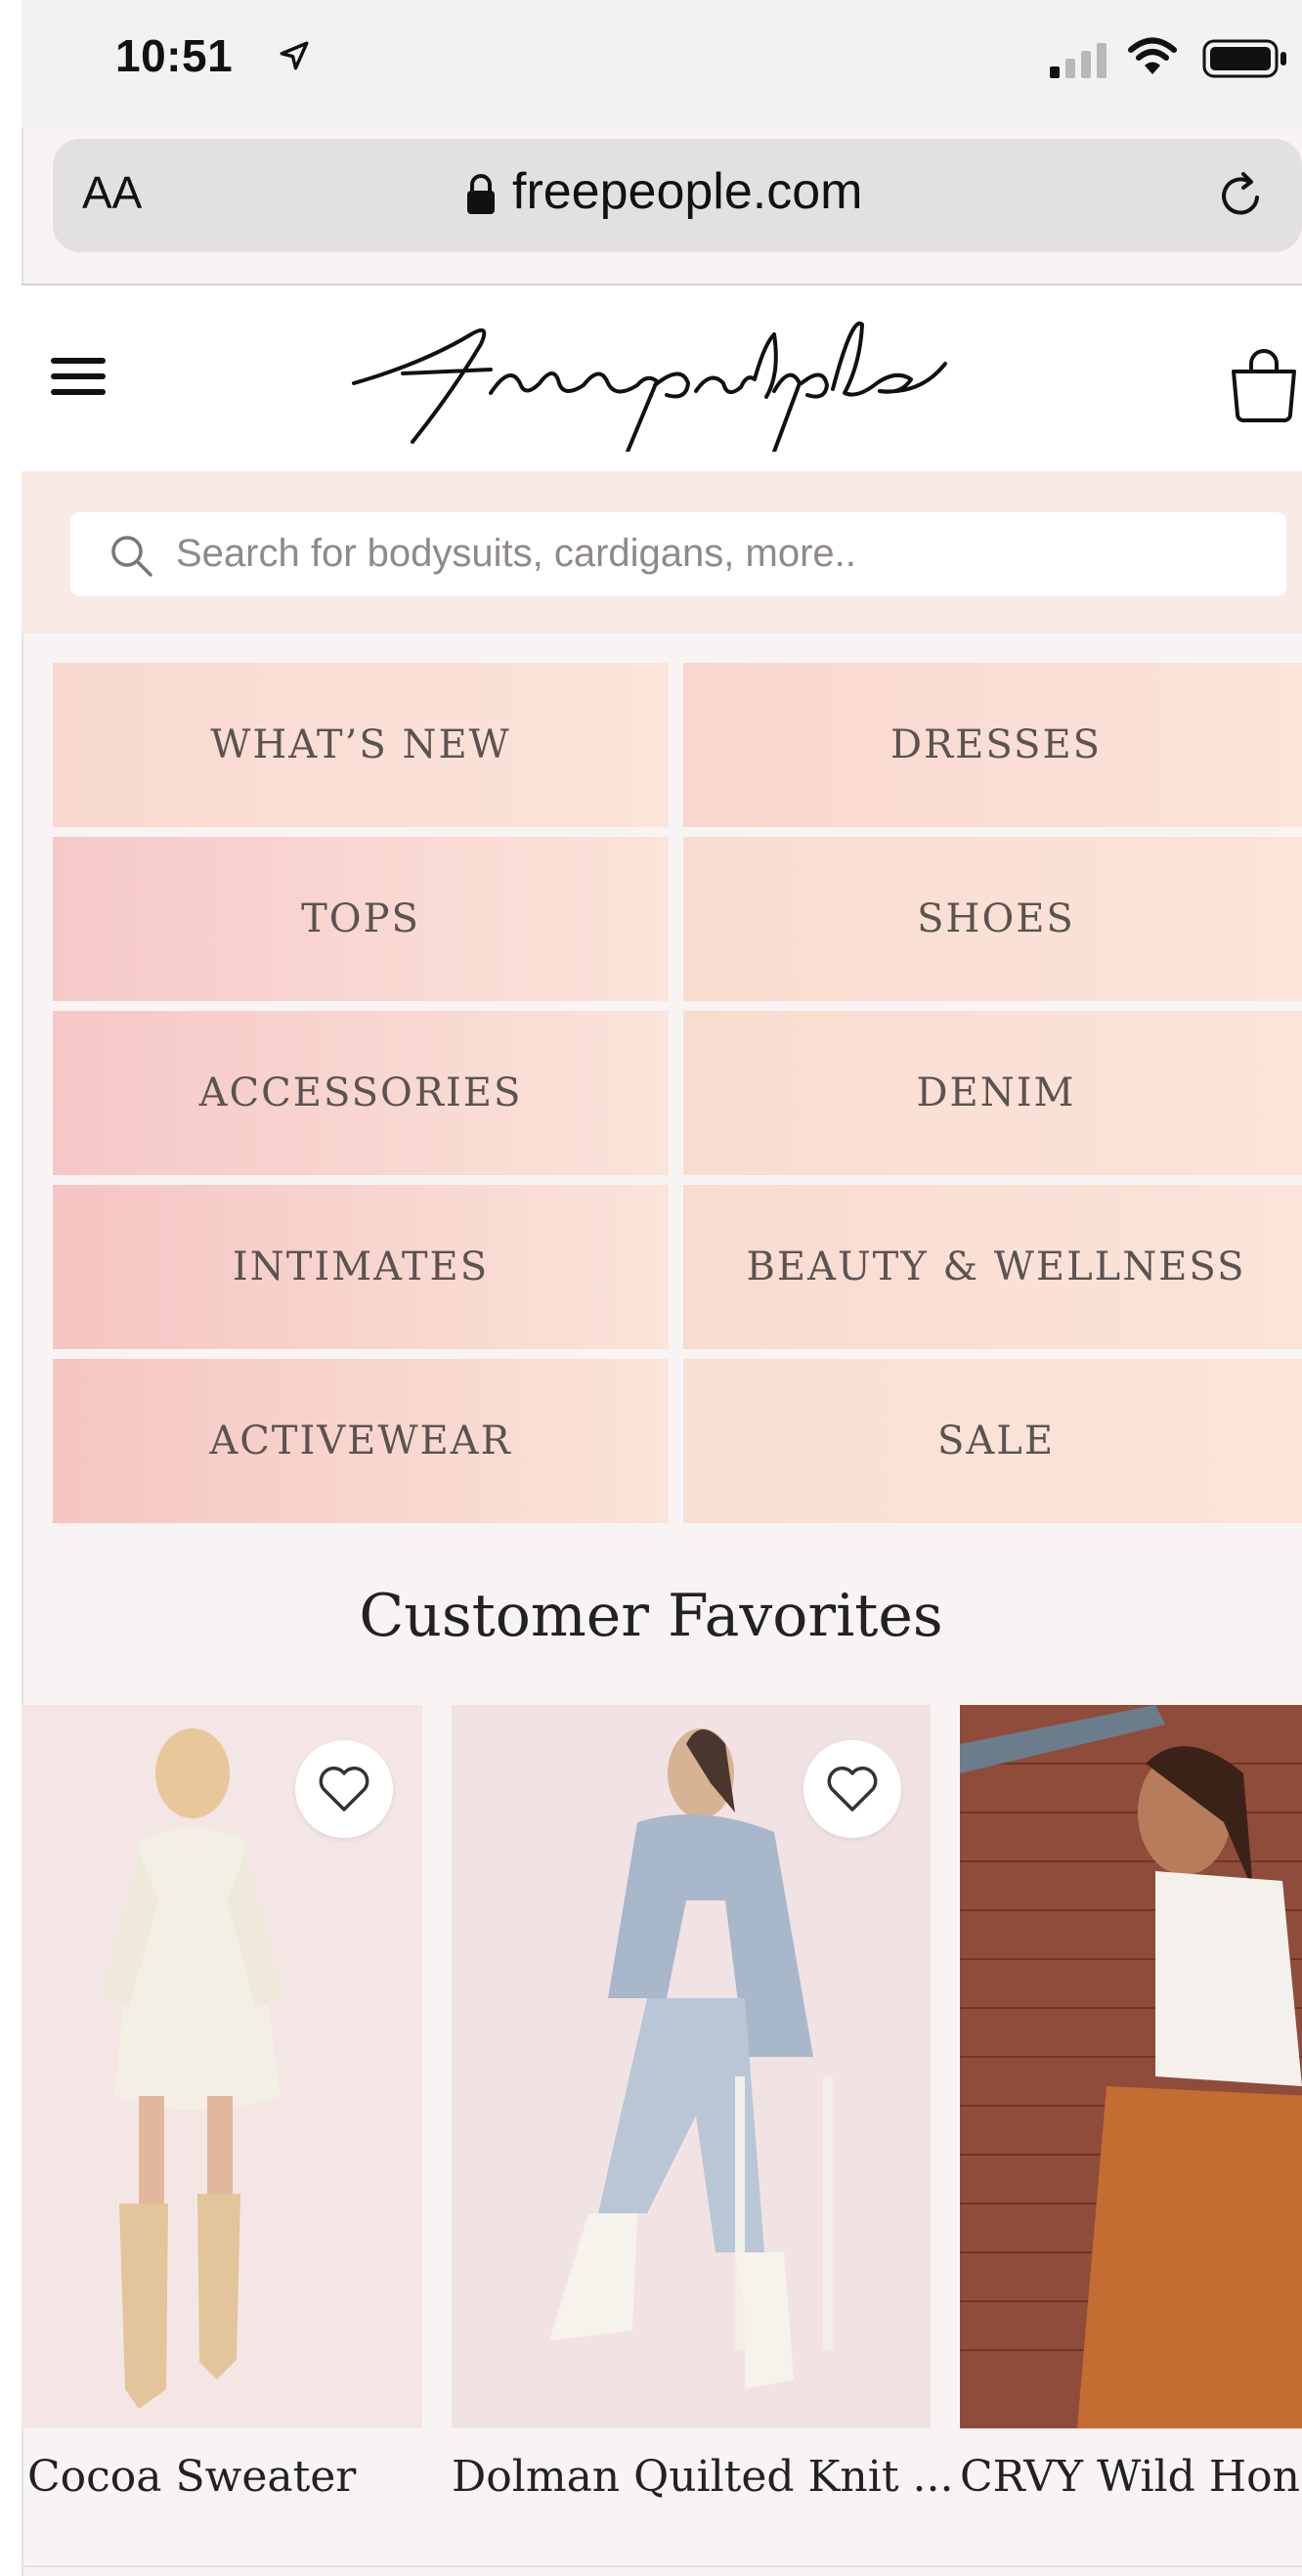  Describe the element at coordinates (687, 191) in the screenshot. I see `url-domain: freepeople.com` at that location.